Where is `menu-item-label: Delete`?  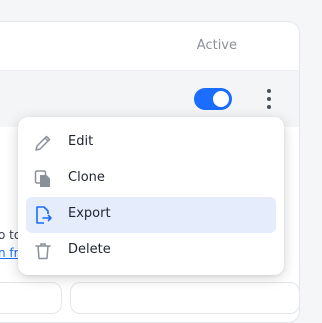 menu-item-label: Delete is located at coordinates (89, 249).